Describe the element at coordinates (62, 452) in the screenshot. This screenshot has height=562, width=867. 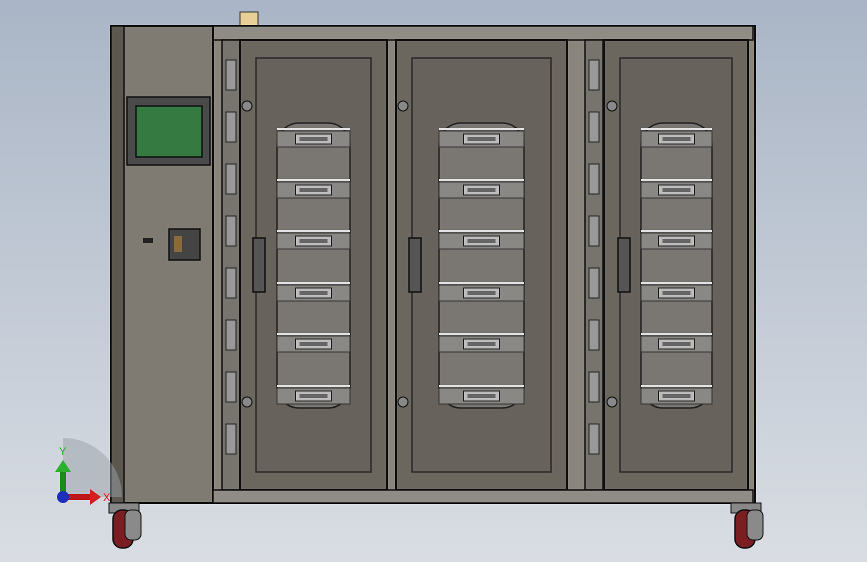
I see `y-axis-label: Y` at that location.